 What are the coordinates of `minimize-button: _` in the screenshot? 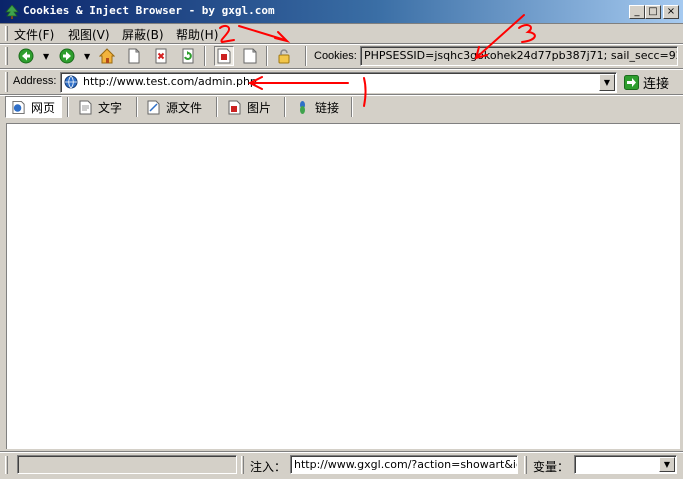 It's located at (637, 12).